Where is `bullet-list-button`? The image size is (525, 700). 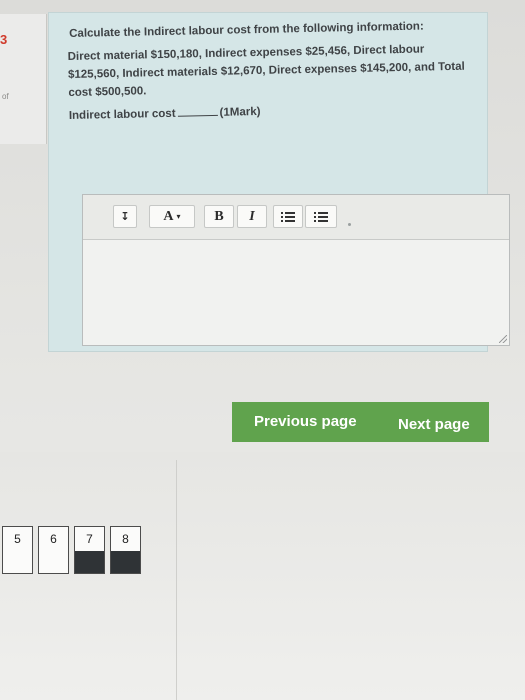
bullet-list-button is located at coordinates (288, 216).